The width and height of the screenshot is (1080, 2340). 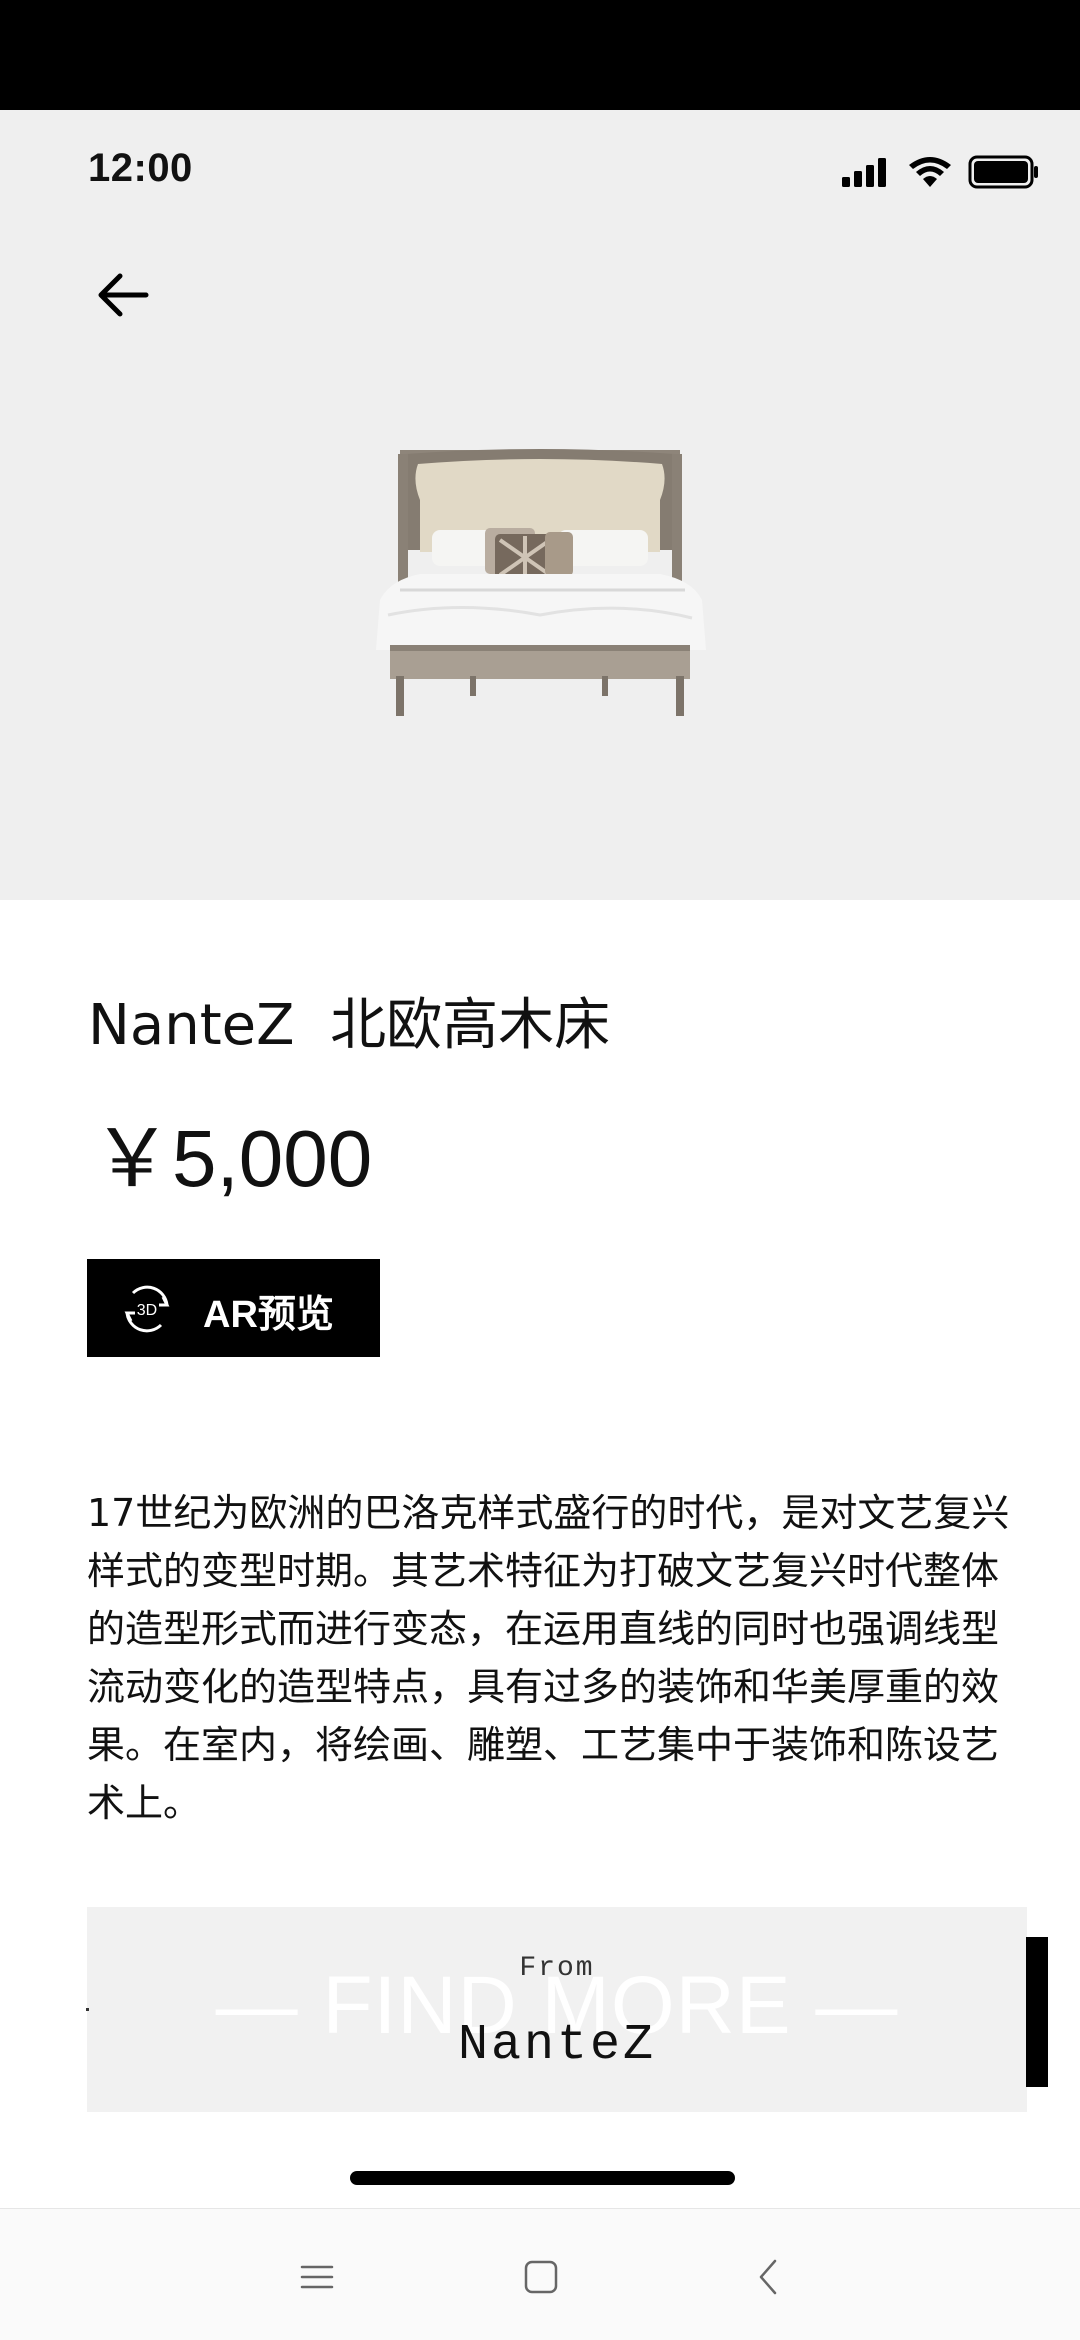 I want to click on nav-home-button, so click(x=541, y=2277).